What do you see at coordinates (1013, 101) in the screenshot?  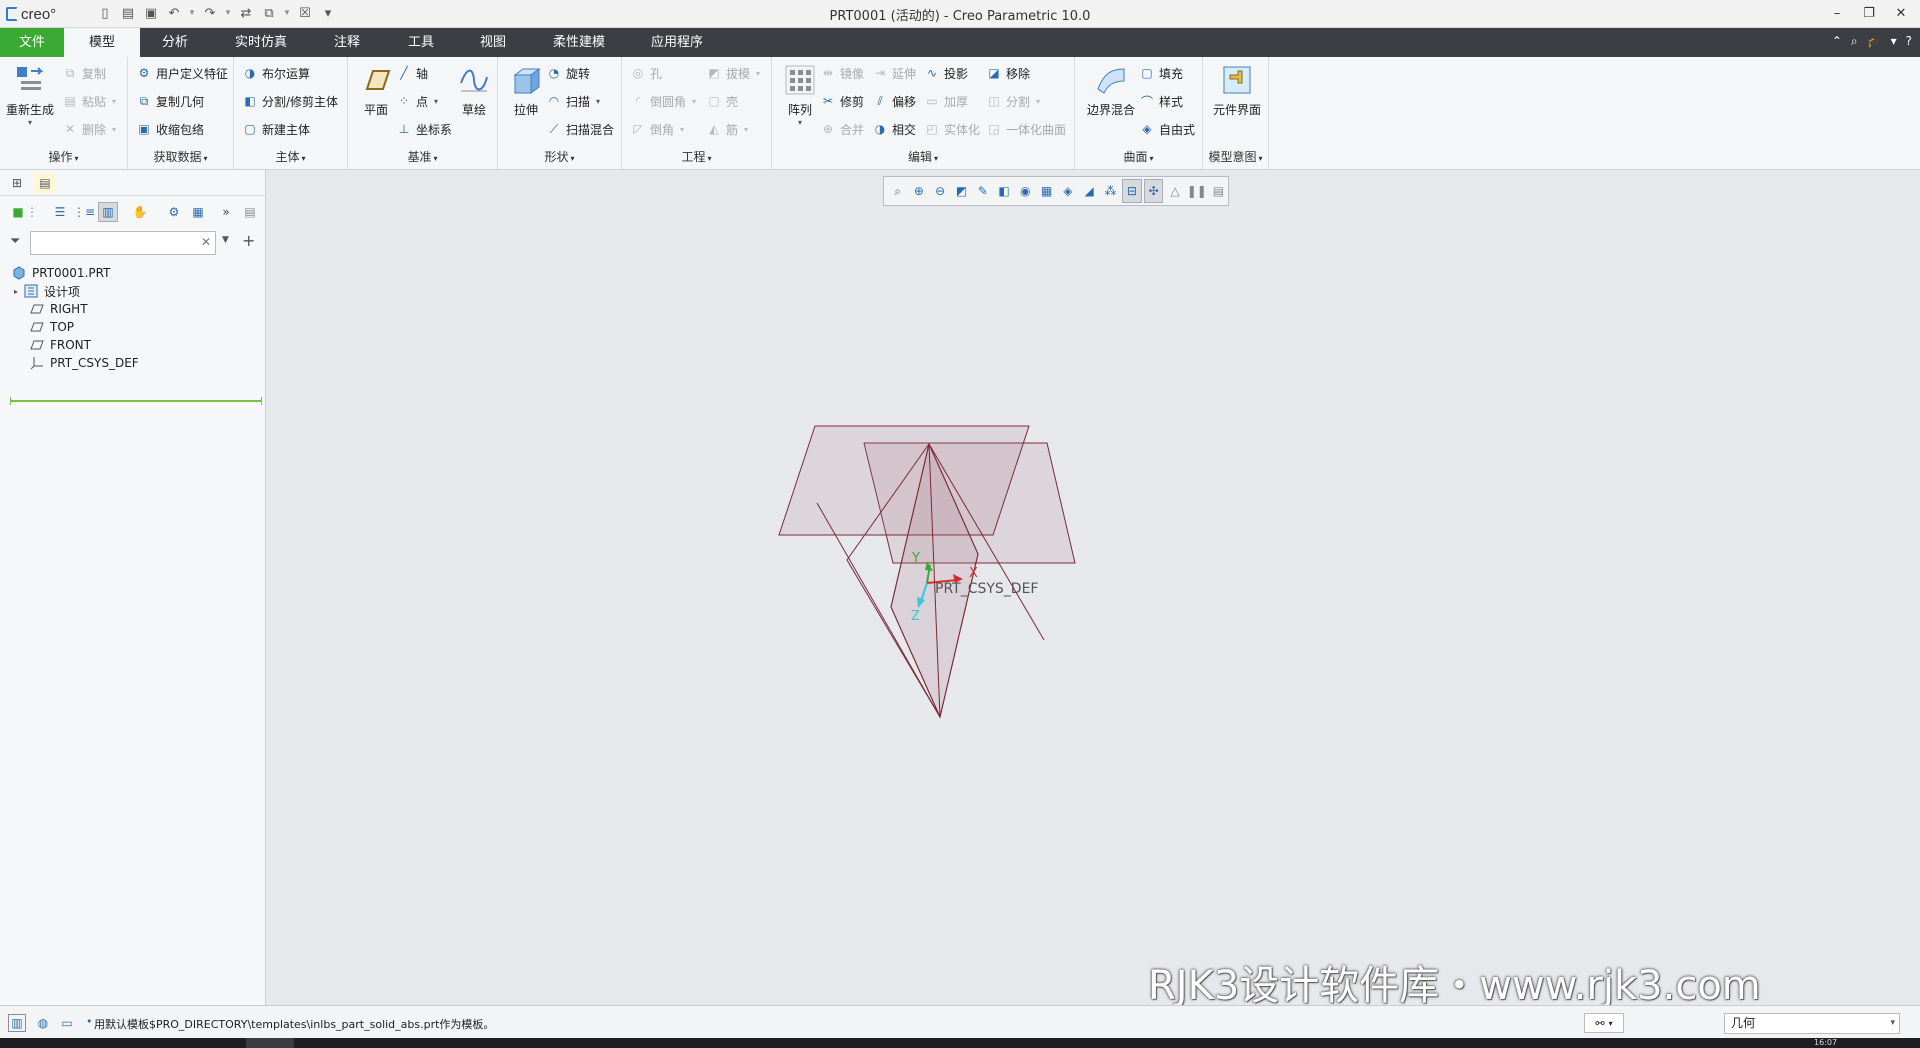 I see `split-button: ◫ 分割 ▾` at bounding box center [1013, 101].